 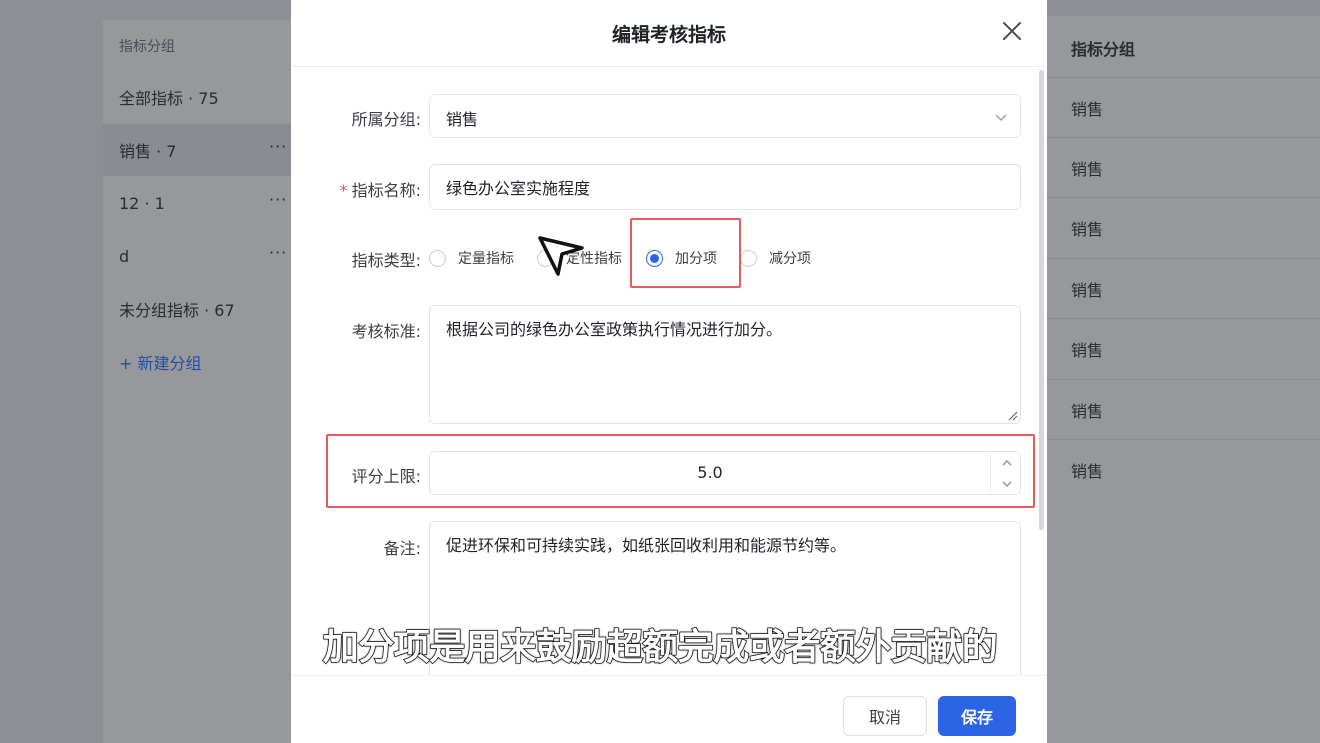 I want to click on criteria-label: 考核标准:, so click(x=386, y=331).